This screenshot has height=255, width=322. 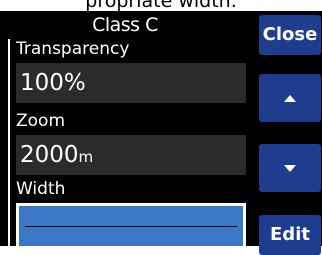 What do you see at coordinates (125, 25) in the screenshot?
I see `dialog-title: Class C` at bounding box center [125, 25].